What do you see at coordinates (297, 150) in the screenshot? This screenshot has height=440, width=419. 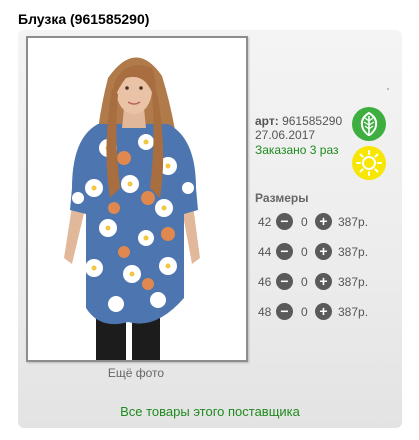 I see `ordered-count: Заказано 3 раз` at bounding box center [297, 150].